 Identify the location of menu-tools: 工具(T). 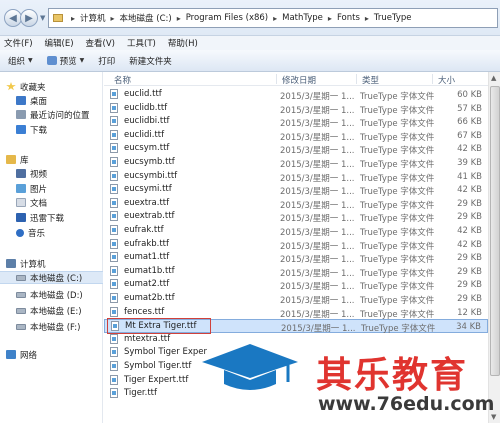
(141, 43).